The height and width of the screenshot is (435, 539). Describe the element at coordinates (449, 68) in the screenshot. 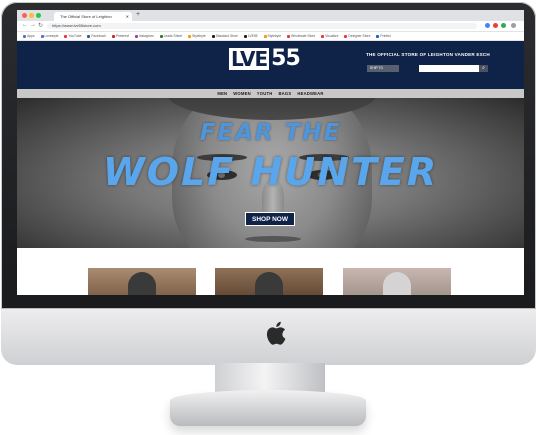

I see `search-input` at that location.